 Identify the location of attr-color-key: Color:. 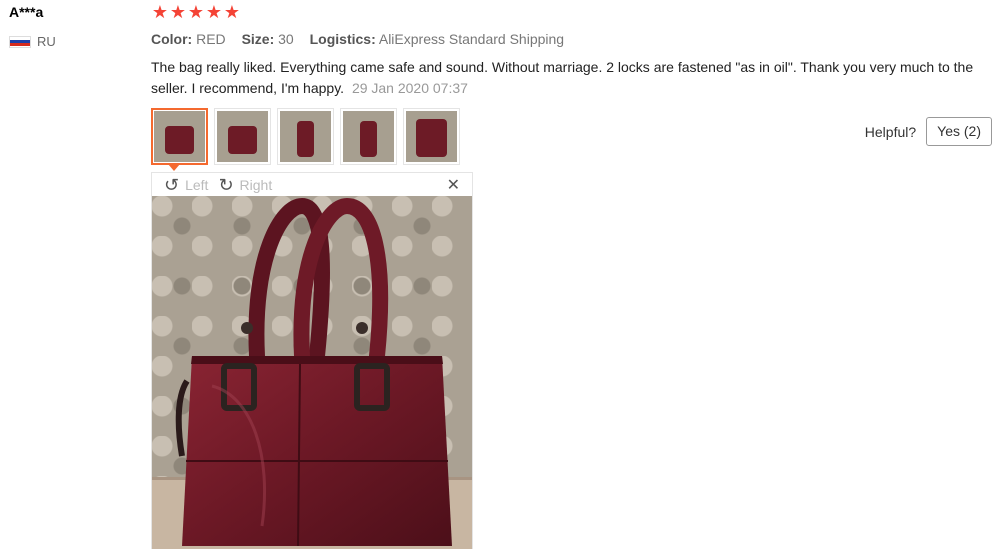
(172, 39).